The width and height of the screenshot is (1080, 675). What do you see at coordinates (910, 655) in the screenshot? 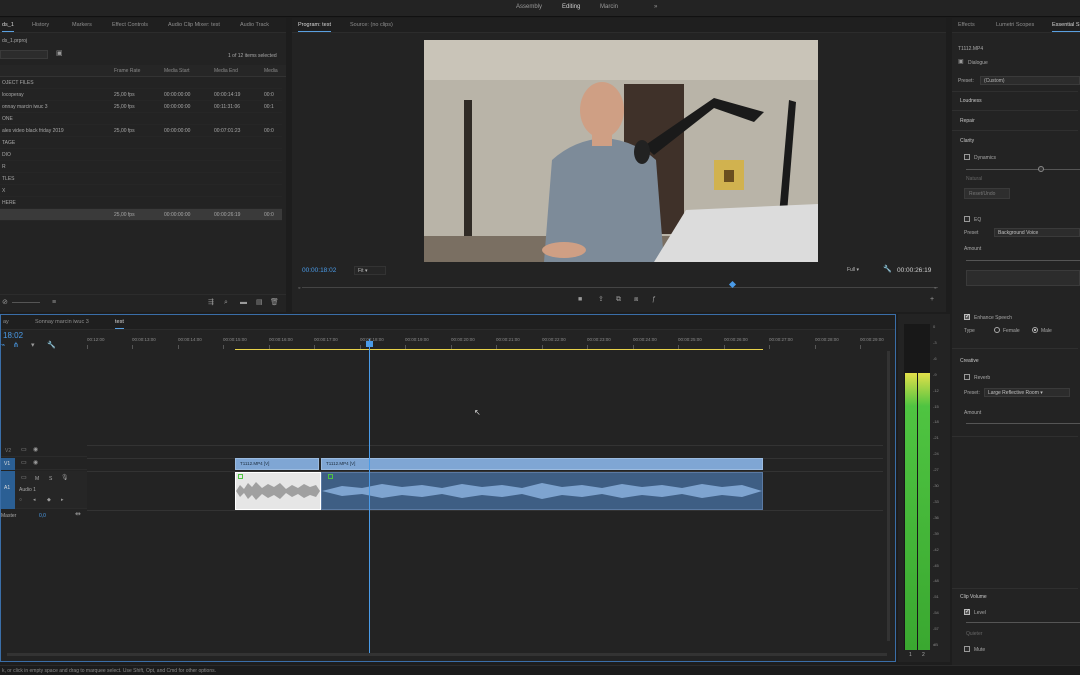
I see `meter-channel-1-label: 1` at bounding box center [910, 655].